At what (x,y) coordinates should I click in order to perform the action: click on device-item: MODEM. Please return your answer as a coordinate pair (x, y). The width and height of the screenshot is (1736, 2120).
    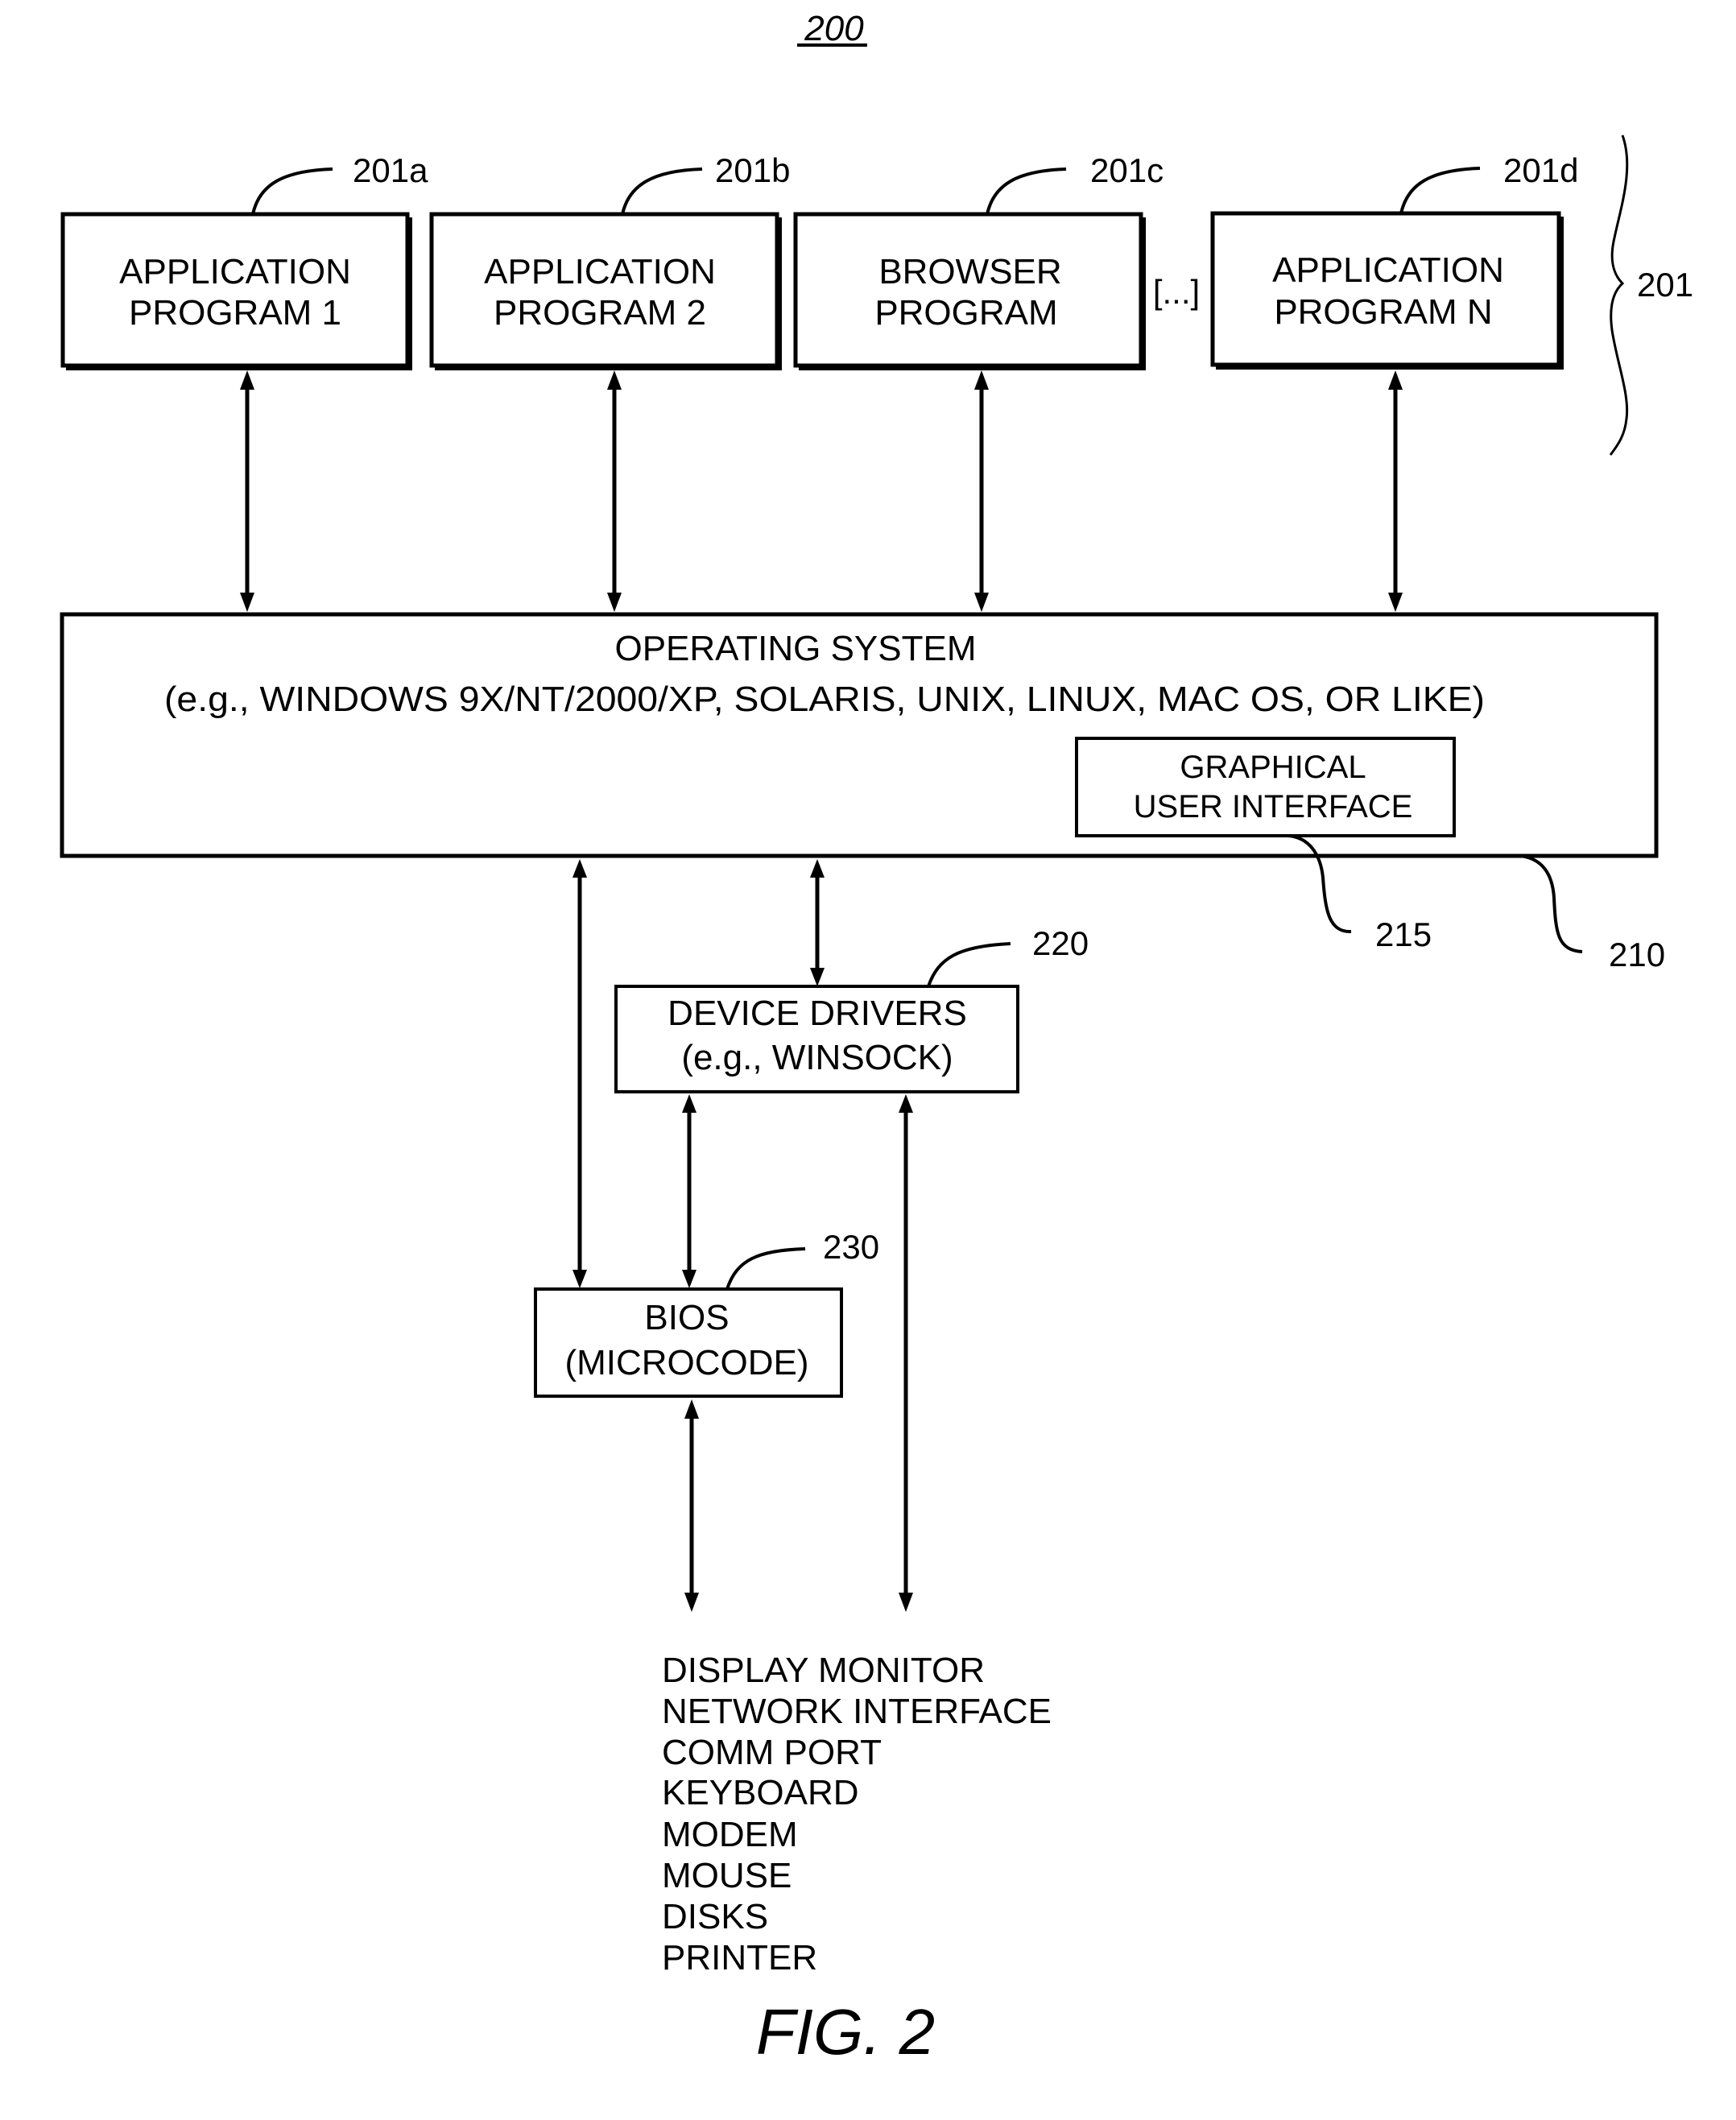
    Looking at the image, I should click on (730, 1834).